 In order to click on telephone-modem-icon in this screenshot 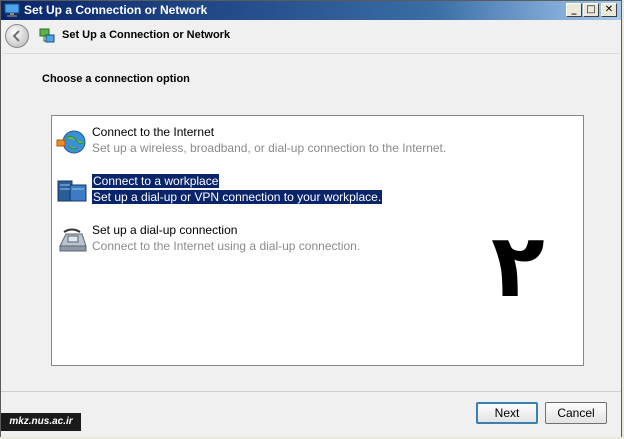, I will do `click(73, 240)`.